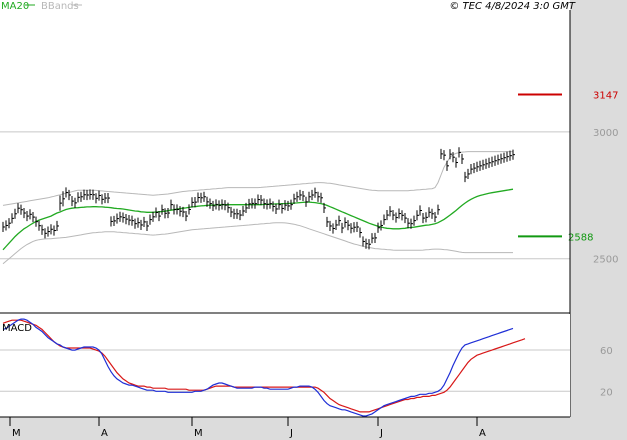 The image size is (627, 440). I want to click on macd-y-tick-60: 60, so click(606, 351).